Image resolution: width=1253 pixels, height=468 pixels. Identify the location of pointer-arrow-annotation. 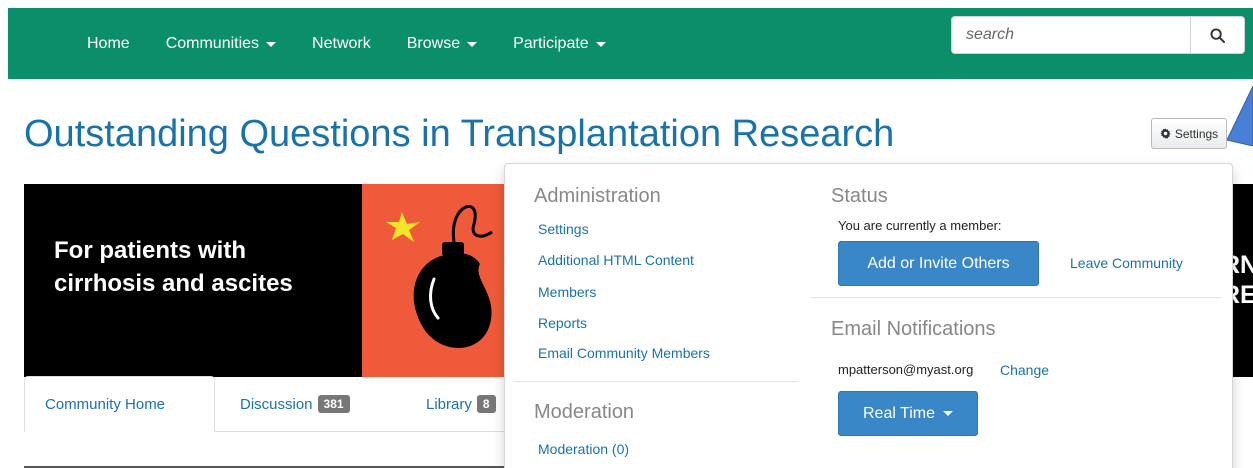
(1240, 116).